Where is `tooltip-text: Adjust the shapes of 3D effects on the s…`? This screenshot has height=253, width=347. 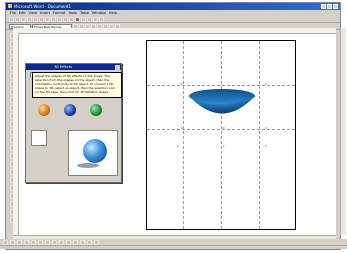
tooltip-text: Adjust the shapes of 3D effects on the s… is located at coordinates (75, 84).